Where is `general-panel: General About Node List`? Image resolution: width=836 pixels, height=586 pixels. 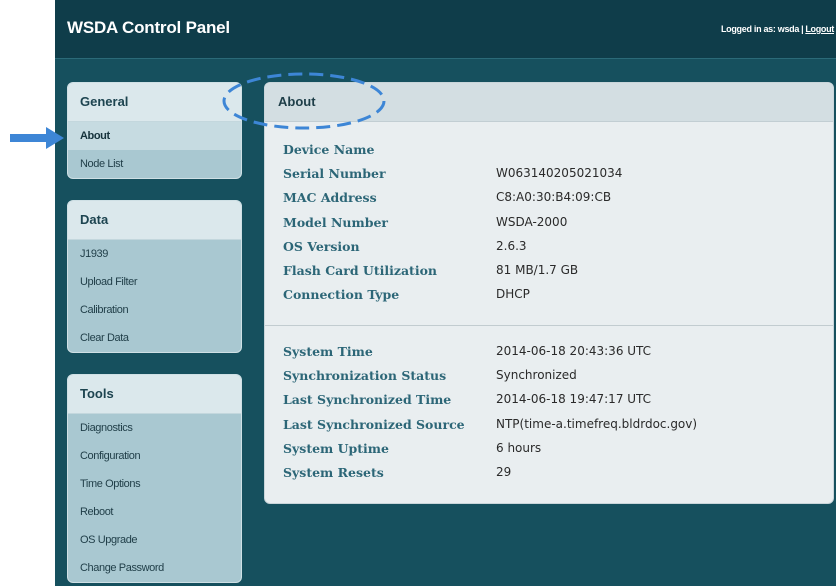
general-panel: General About Node List is located at coordinates (154, 130).